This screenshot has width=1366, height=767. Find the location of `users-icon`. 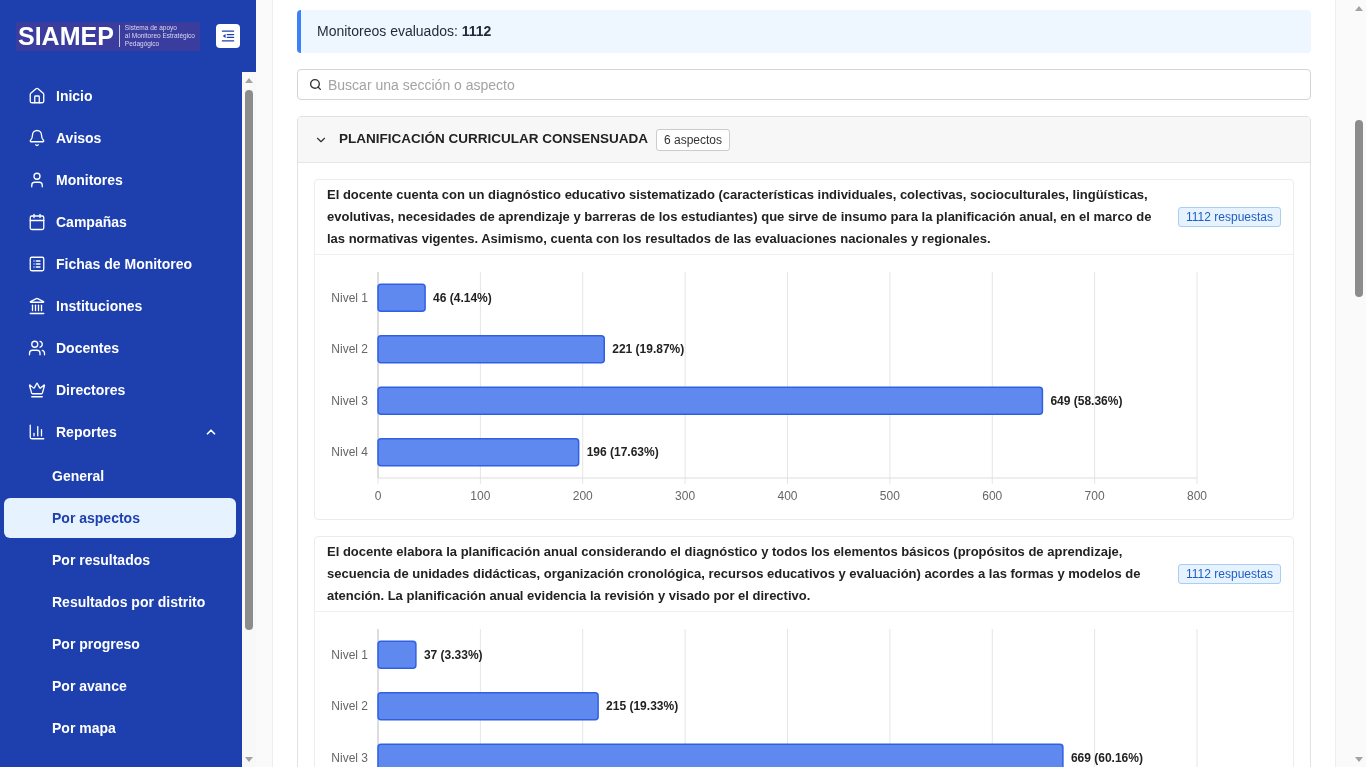

users-icon is located at coordinates (37, 348).